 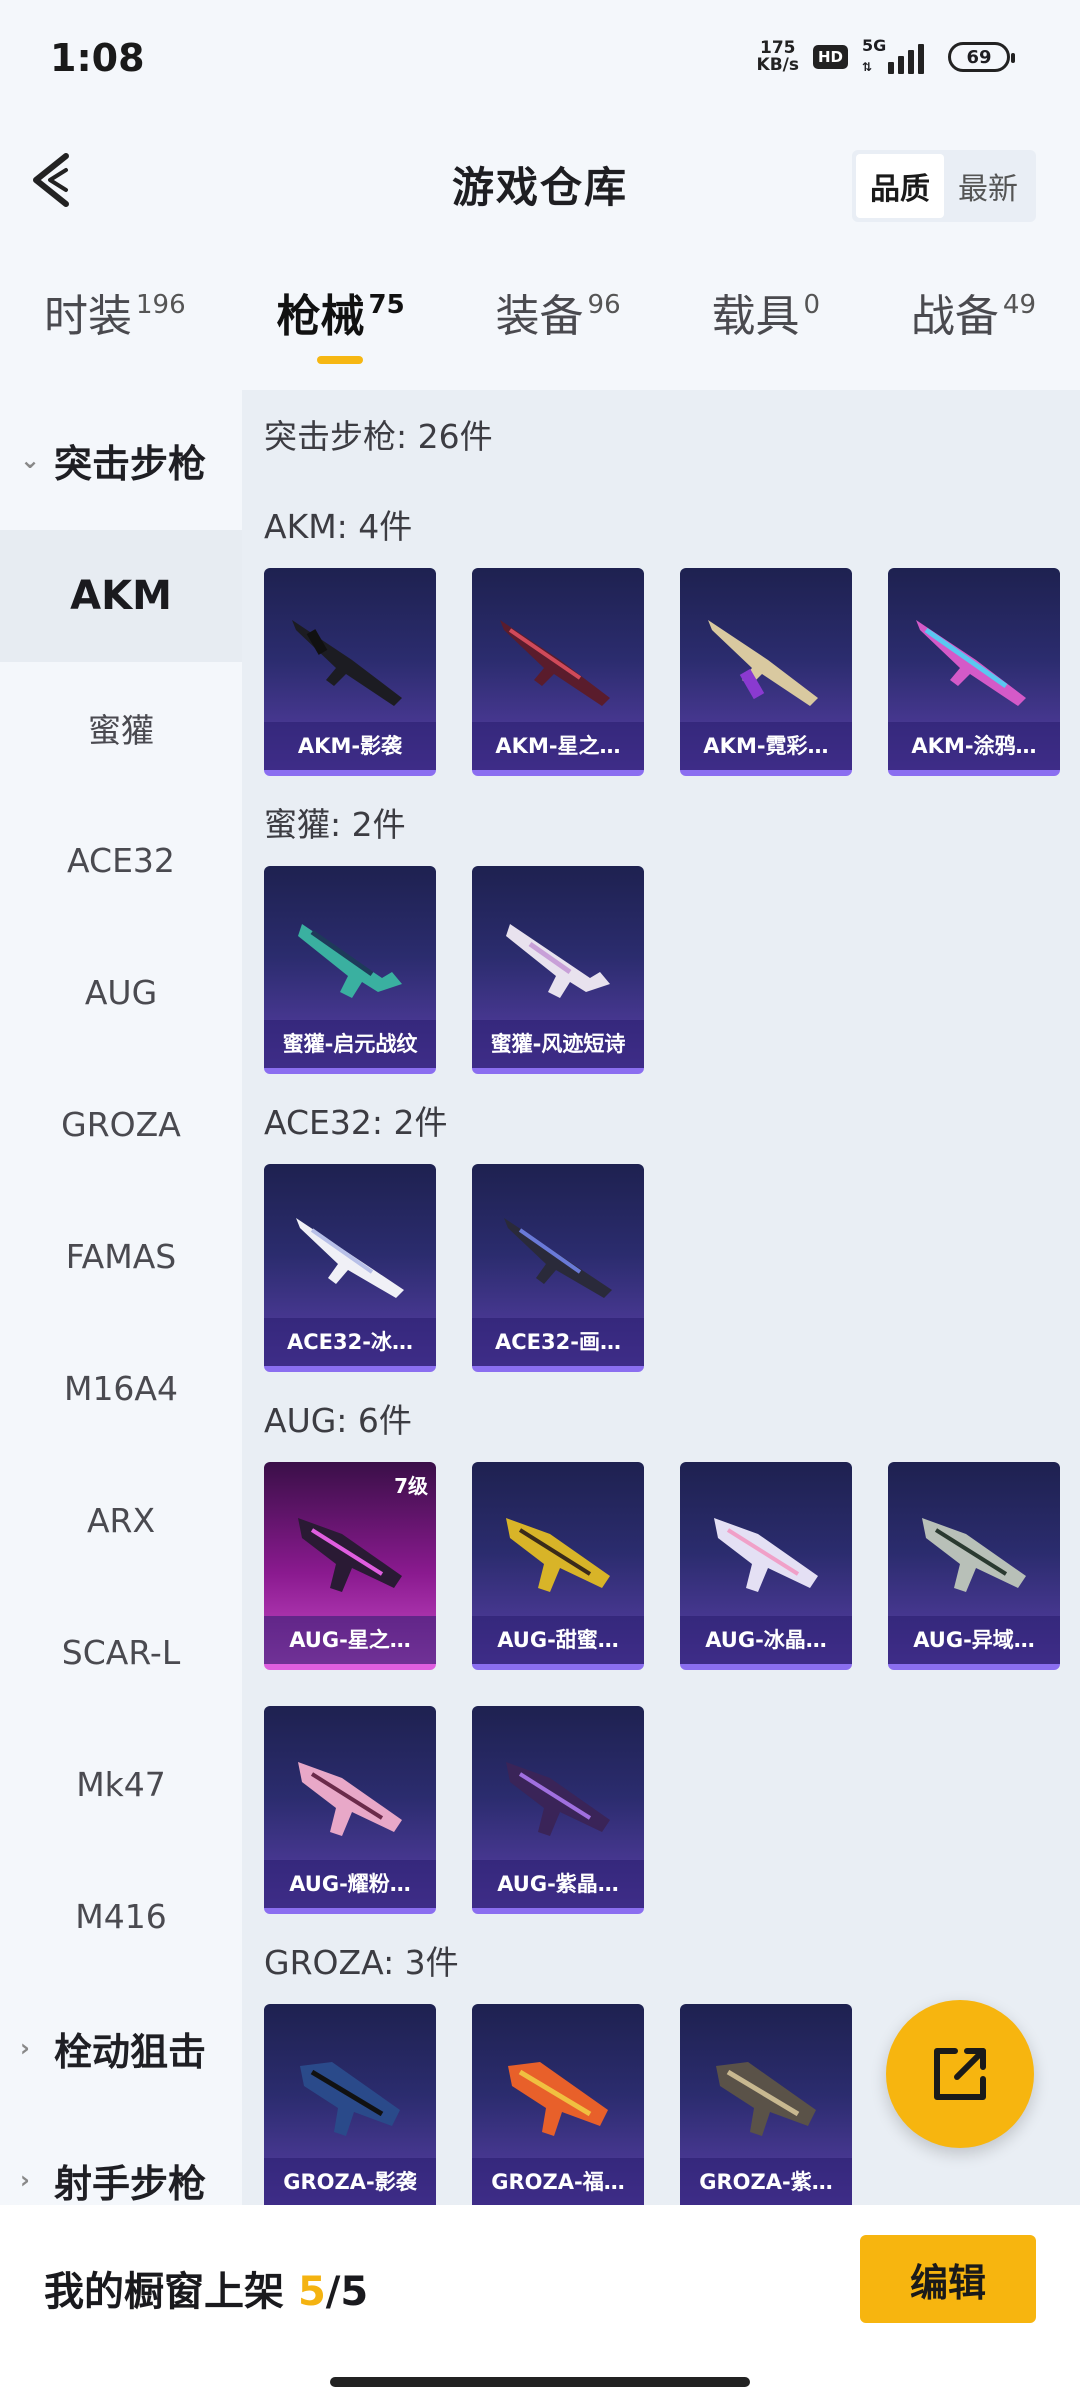 I want to click on sidebar-item-mk47: Mk47, so click(x=121, y=1784).